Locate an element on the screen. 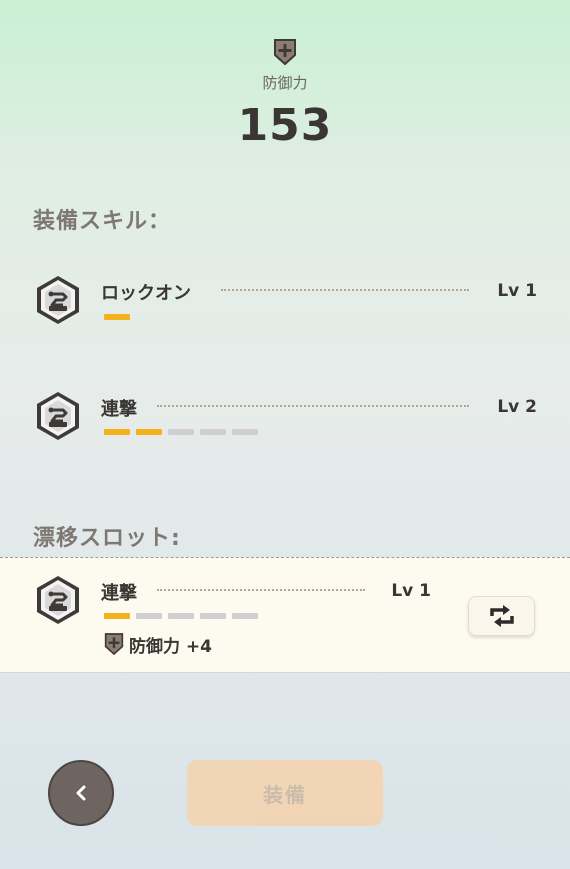 The image size is (570, 869). back-button is located at coordinates (81, 793).